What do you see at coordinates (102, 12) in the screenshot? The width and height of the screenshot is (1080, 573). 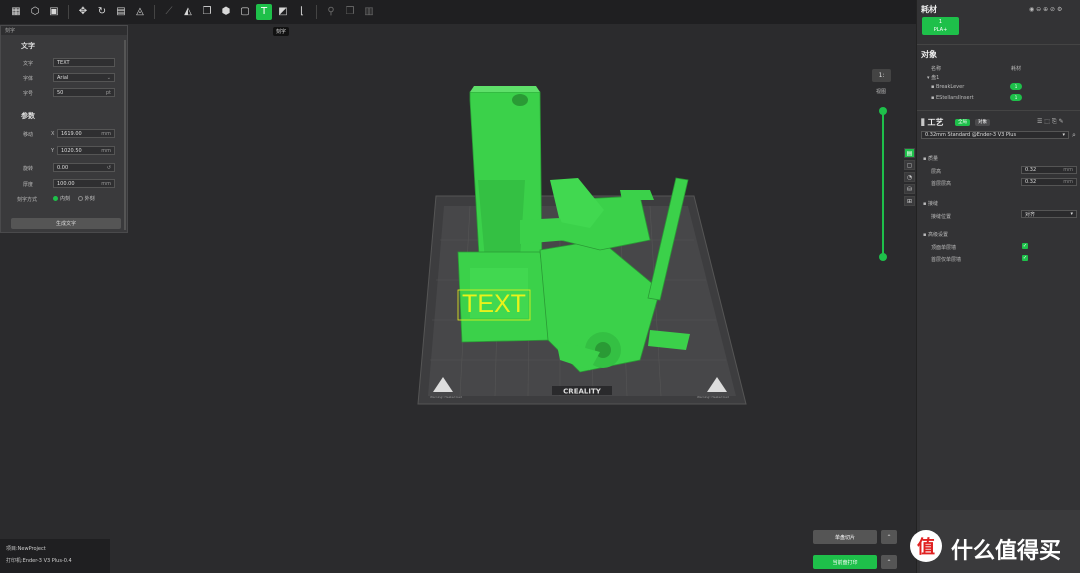 I see `rotate-icon: ↻` at bounding box center [102, 12].